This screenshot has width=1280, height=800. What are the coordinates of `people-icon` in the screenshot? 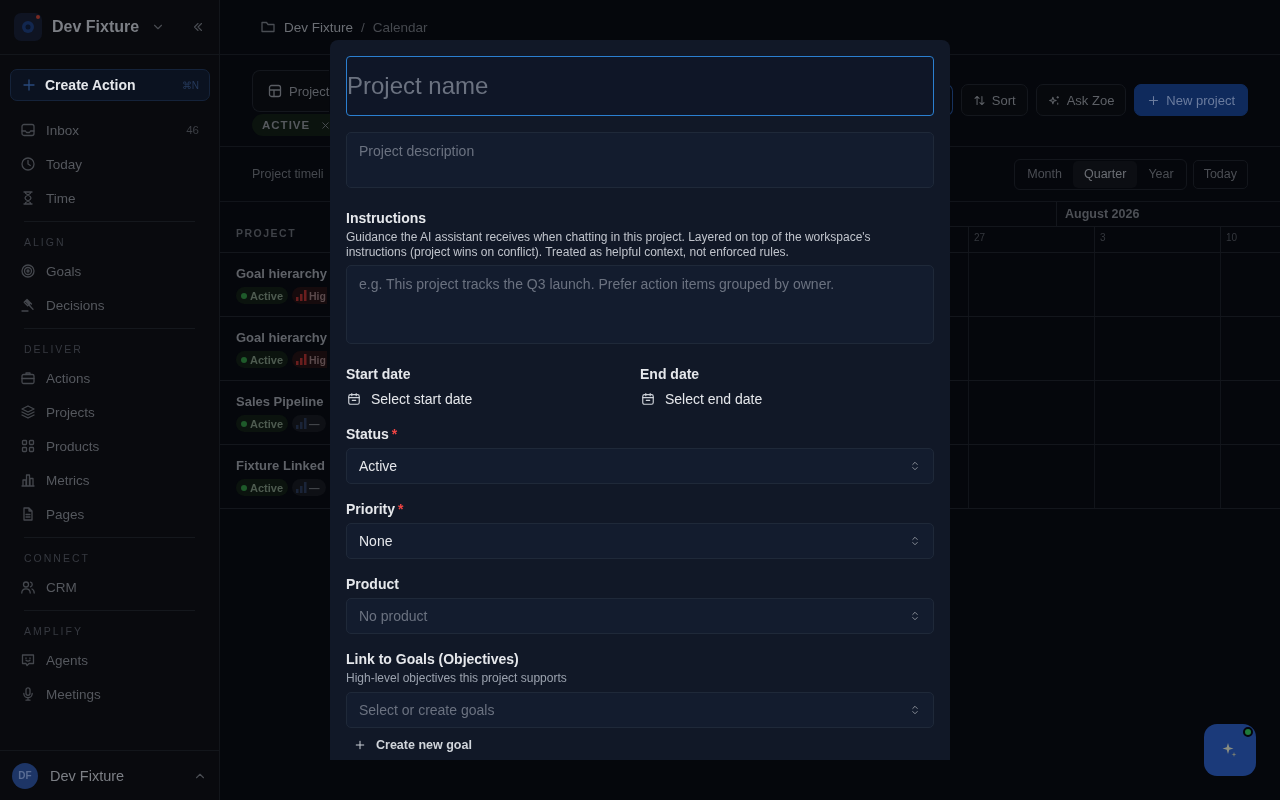 It's located at (28, 587).